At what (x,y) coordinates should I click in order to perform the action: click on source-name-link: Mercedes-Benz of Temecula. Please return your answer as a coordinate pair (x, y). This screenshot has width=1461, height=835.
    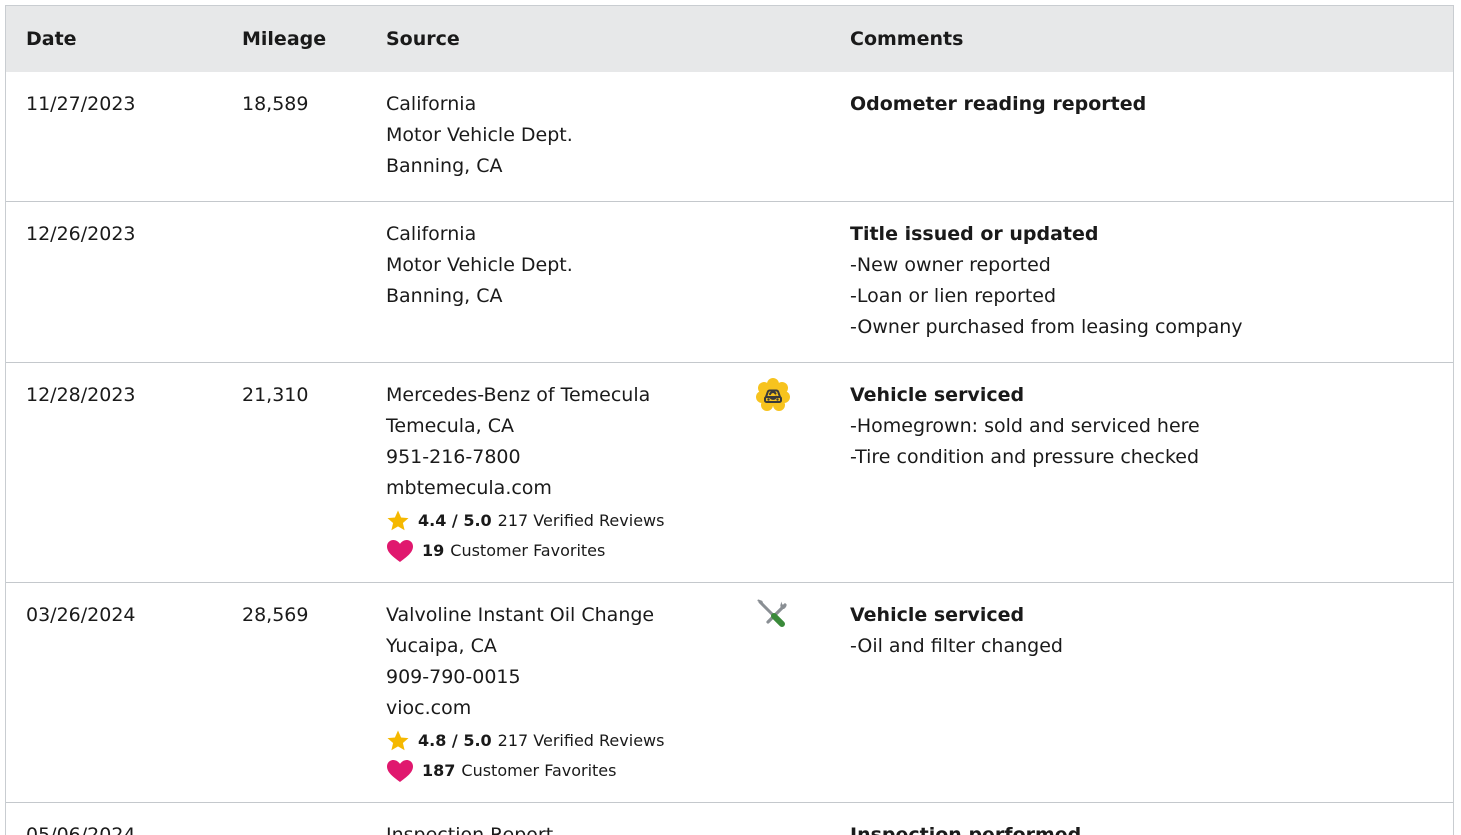
    Looking at the image, I should click on (558, 395).